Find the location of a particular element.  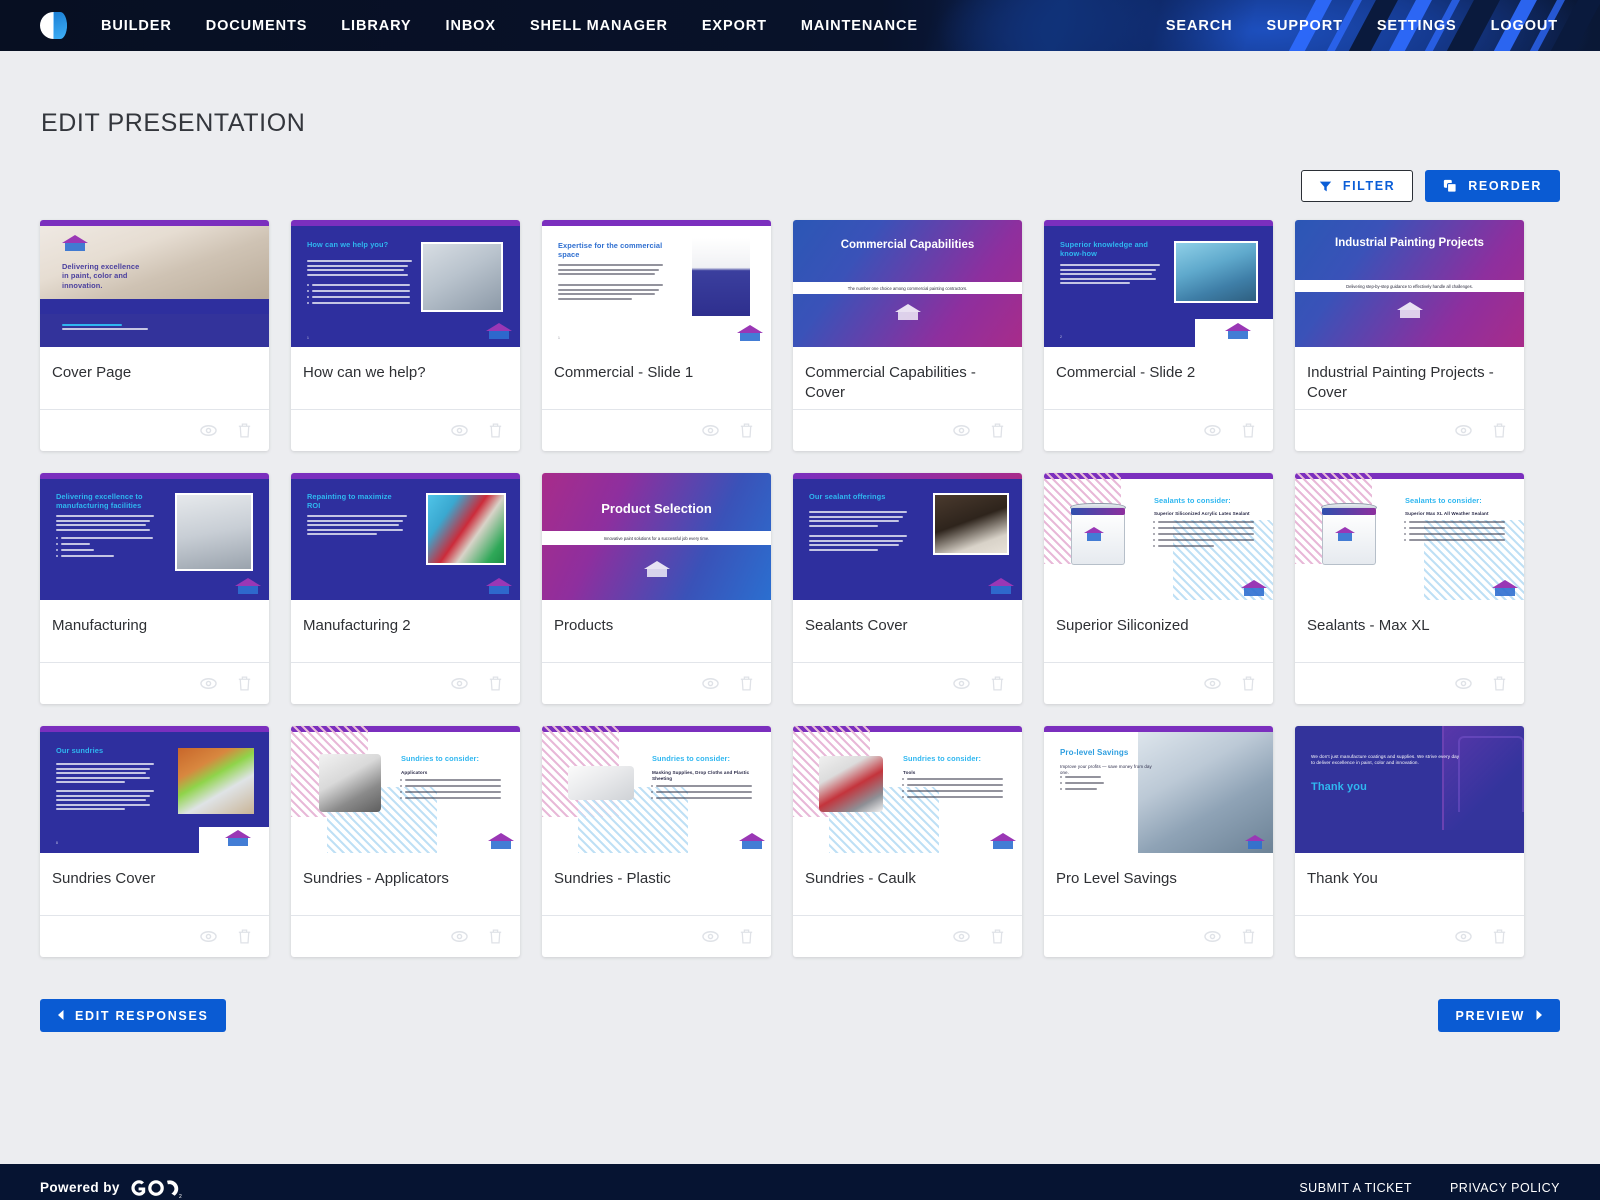

app-logo-icon is located at coordinates (53, 25).